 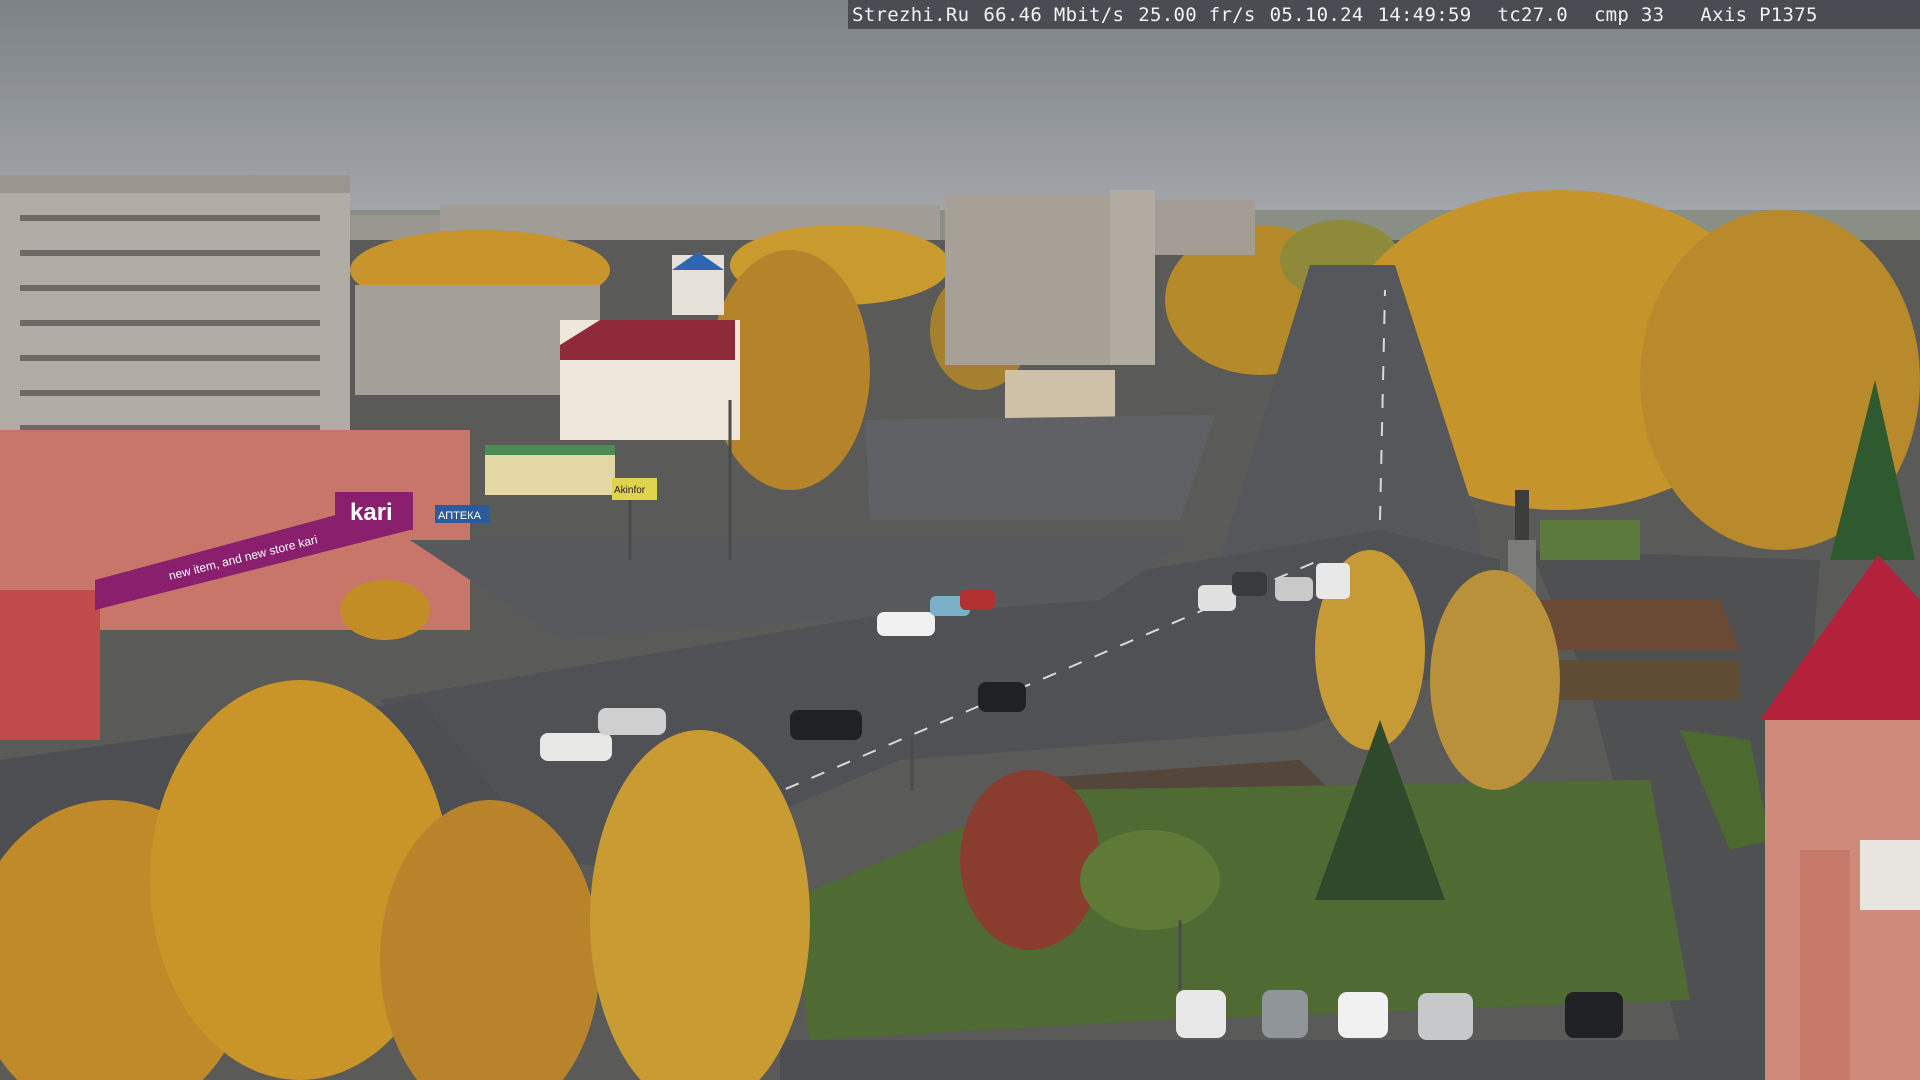 What do you see at coordinates (911, 14) in the screenshot?
I see `osd-site: Strezhi.Ru` at bounding box center [911, 14].